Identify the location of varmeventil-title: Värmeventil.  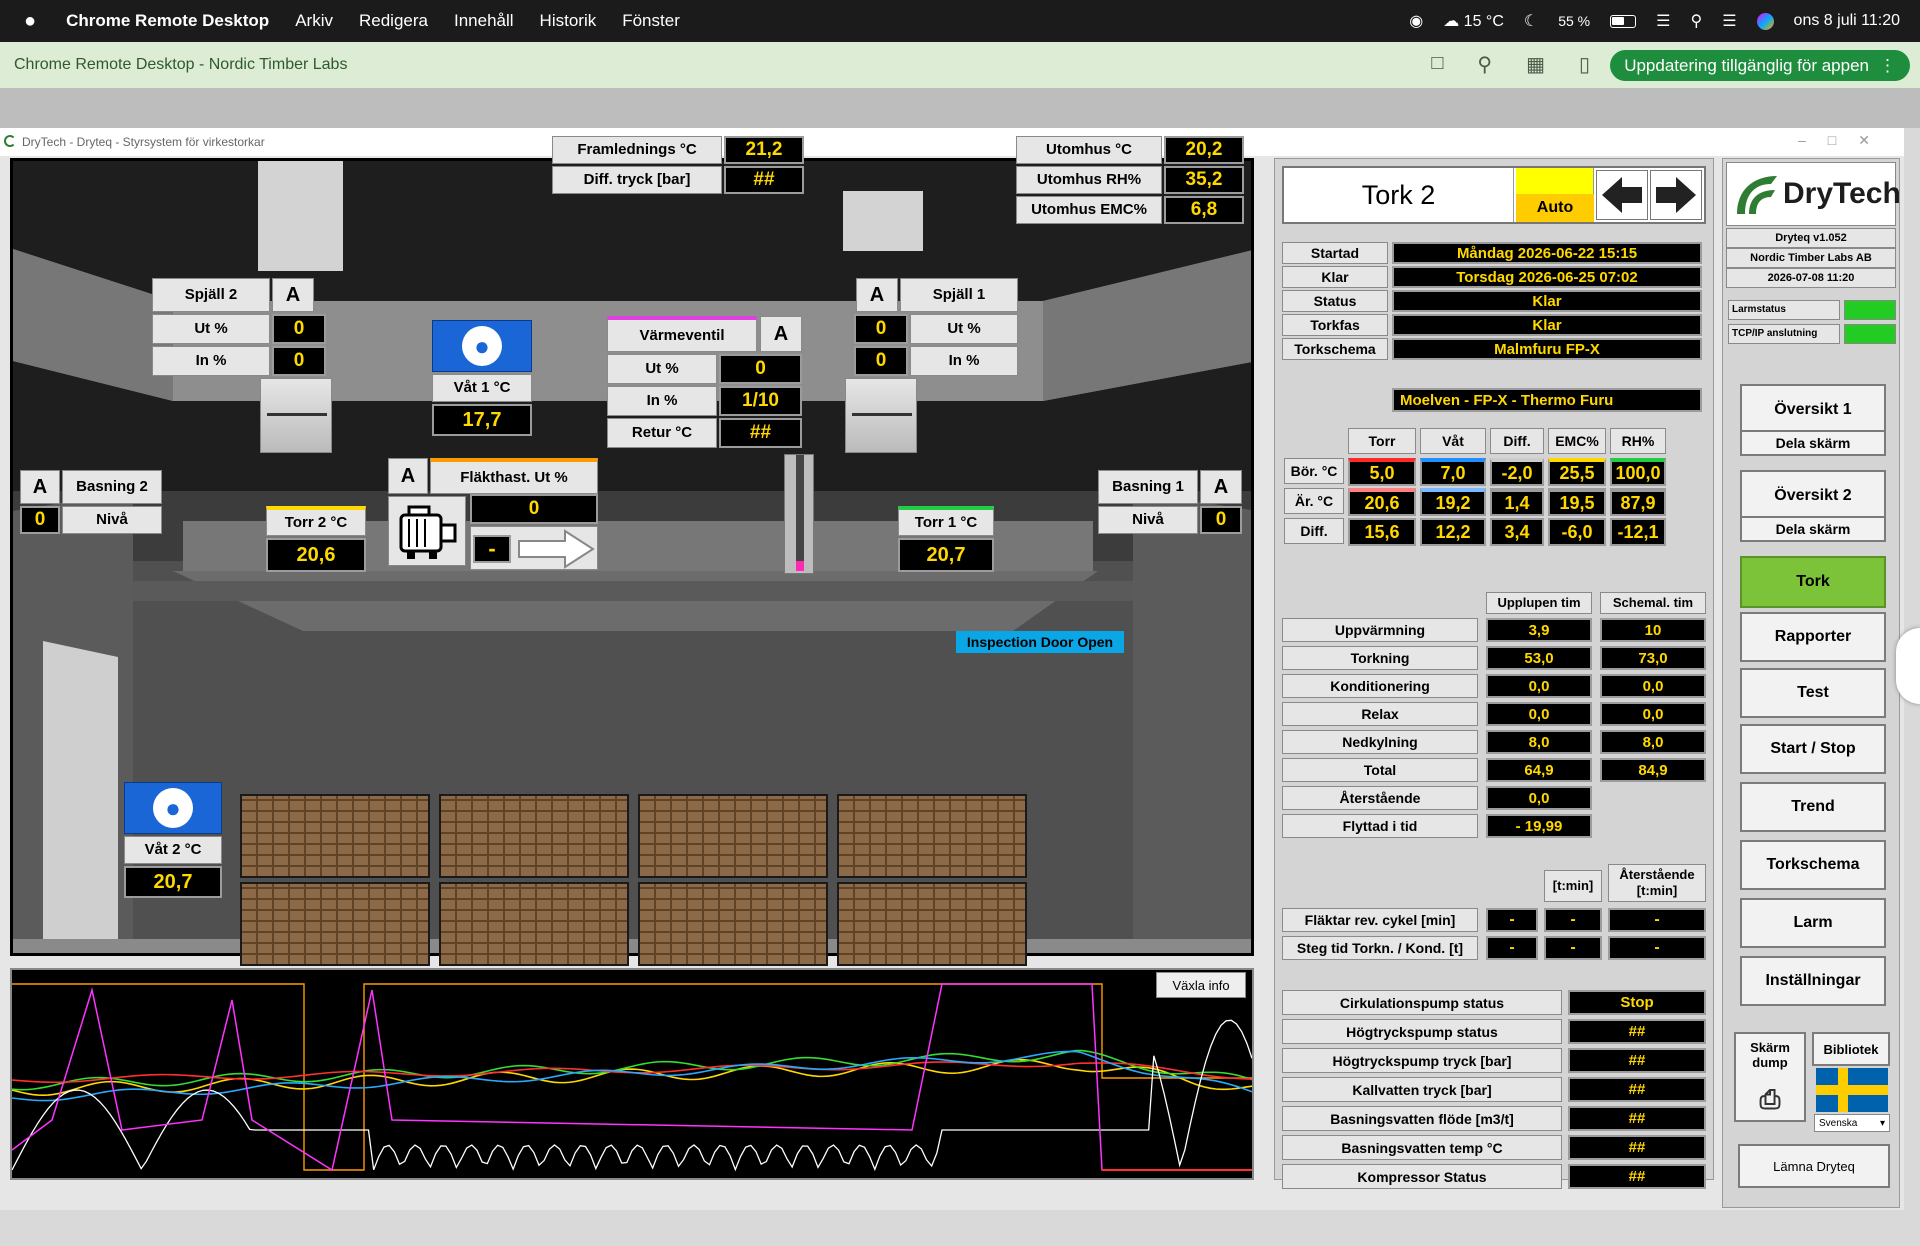
(682, 334).